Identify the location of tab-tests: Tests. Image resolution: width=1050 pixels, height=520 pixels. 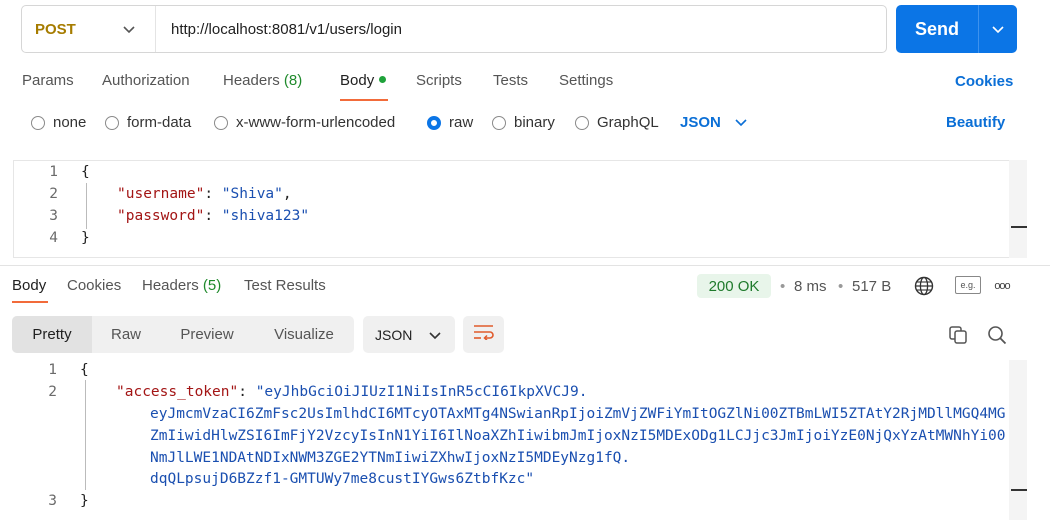
(510, 80).